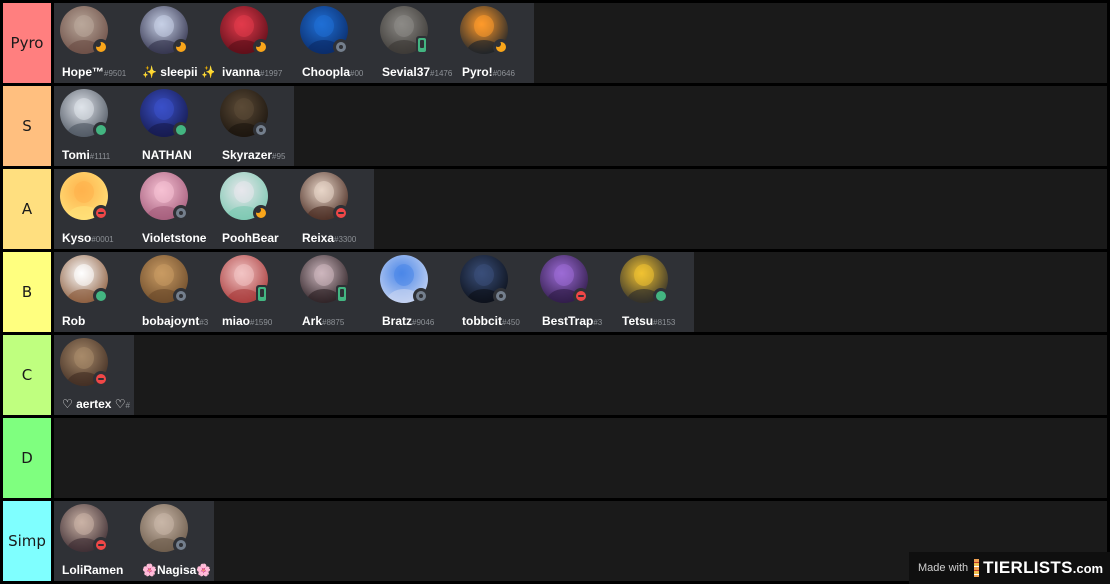 Image resolution: width=1110 pixels, height=584 pixels. Describe the element at coordinates (250, 238) in the screenshot. I see `username-text: PoohBear` at that location.